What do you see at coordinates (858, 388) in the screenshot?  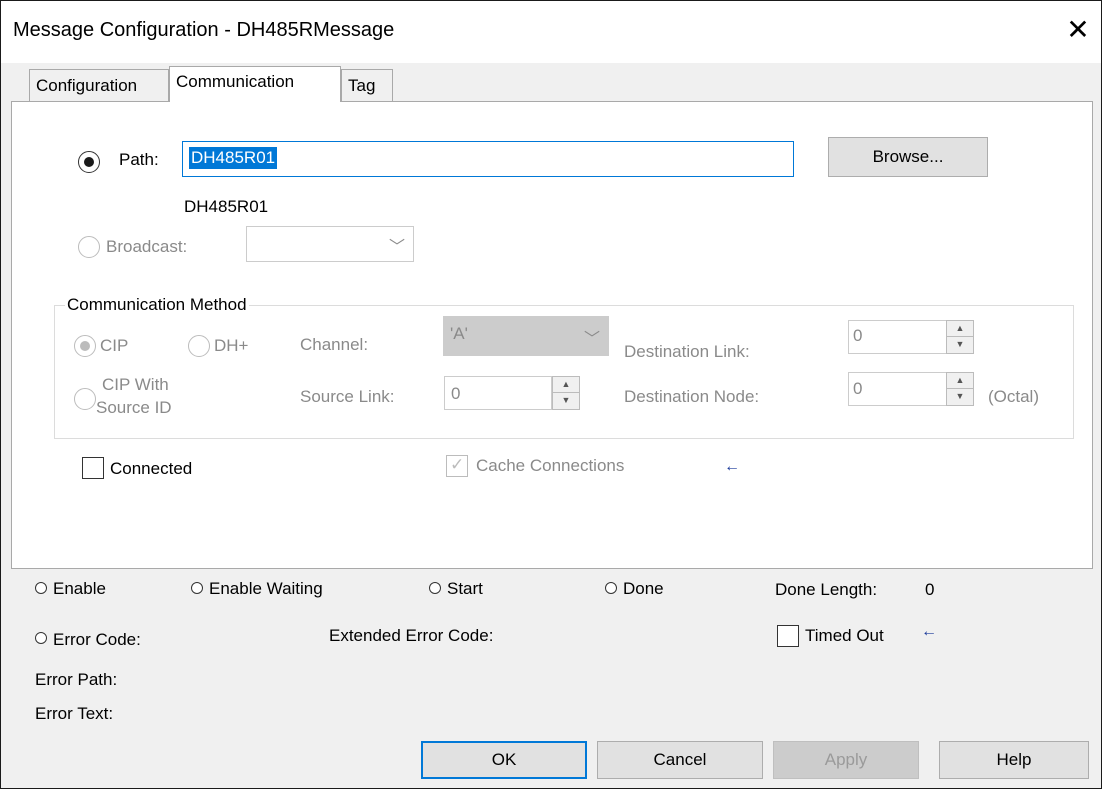 I see `destination-node-value: 0` at bounding box center [858, 388].